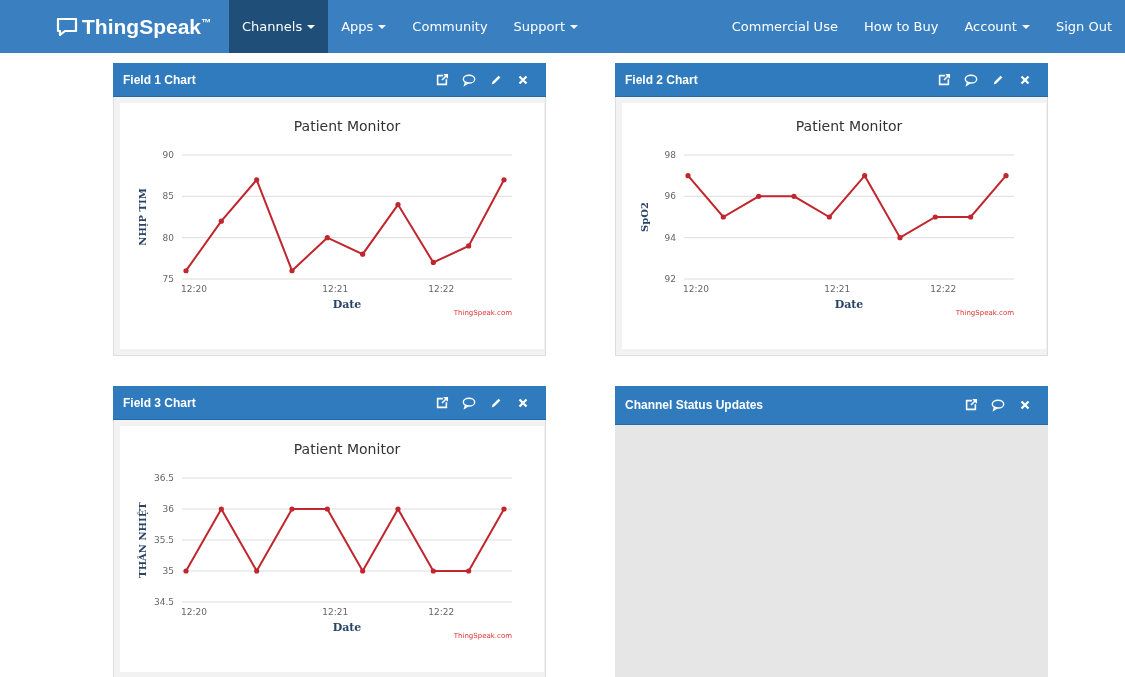  What do you see at coordinates (670, 279) in the screenshot?
I see `y-tick-label: 92` at bounding box center [670, 279].